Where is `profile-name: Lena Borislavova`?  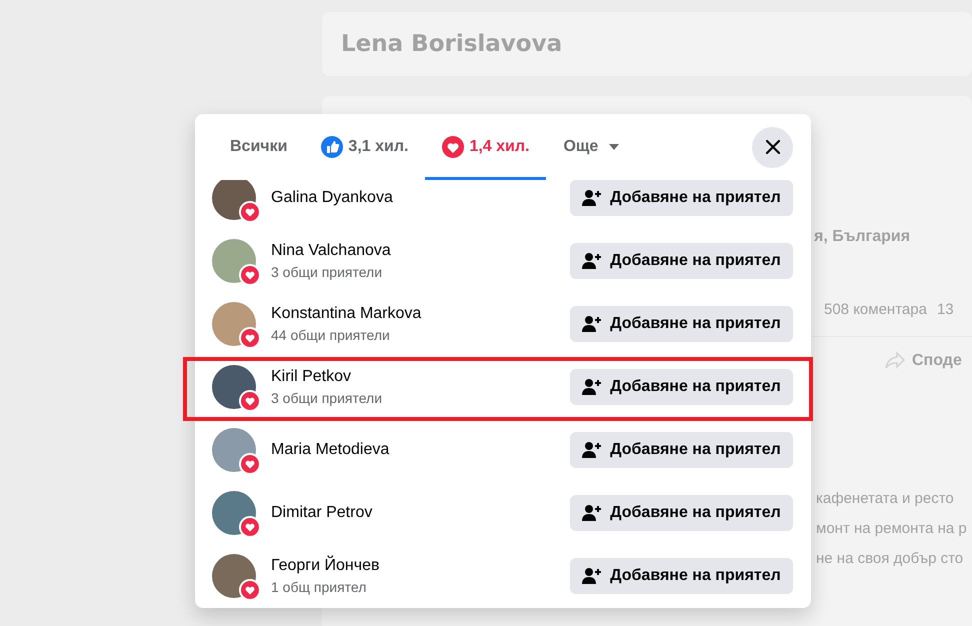
profile-name: Lena Borislavova is located at coordinates (451, 44).